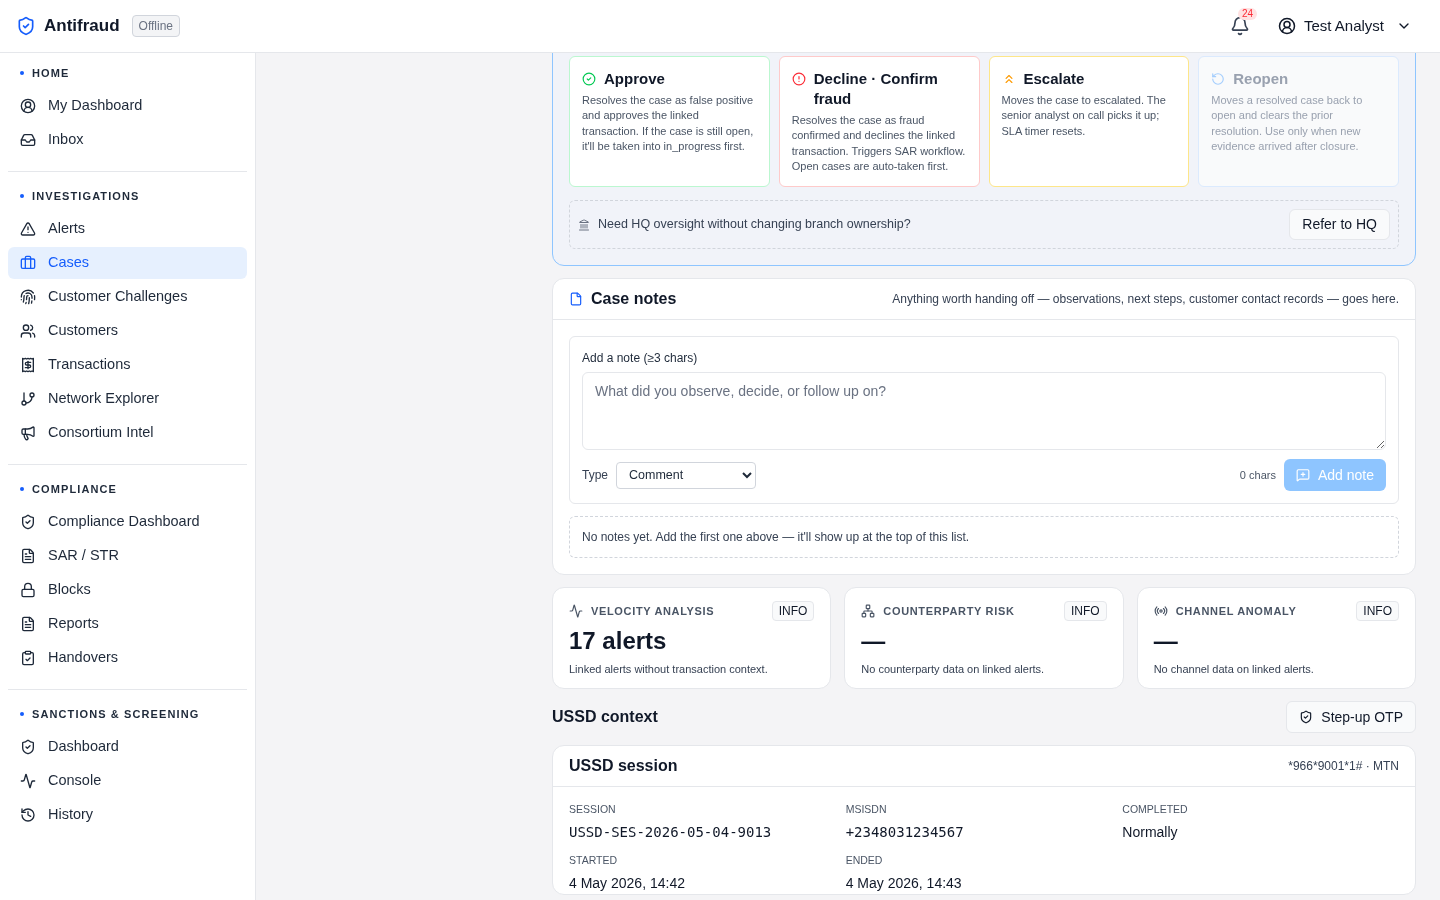  Describe the element at coordinates (686, 475) in the screenshot. I see `type-select: Comment` at that location.